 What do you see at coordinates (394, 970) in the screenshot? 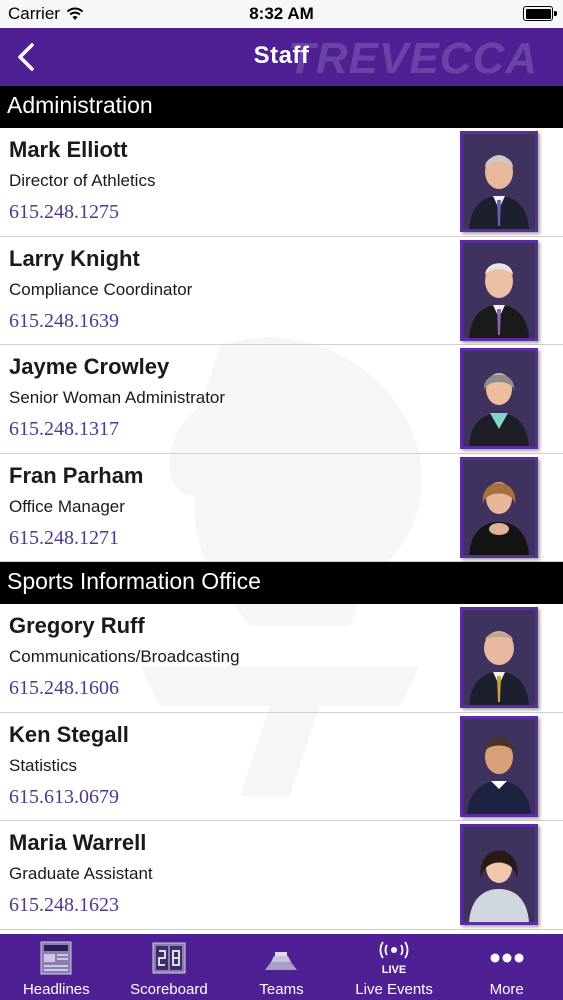
I see `svg-text: LIVE` at bounding box center [394, 970].